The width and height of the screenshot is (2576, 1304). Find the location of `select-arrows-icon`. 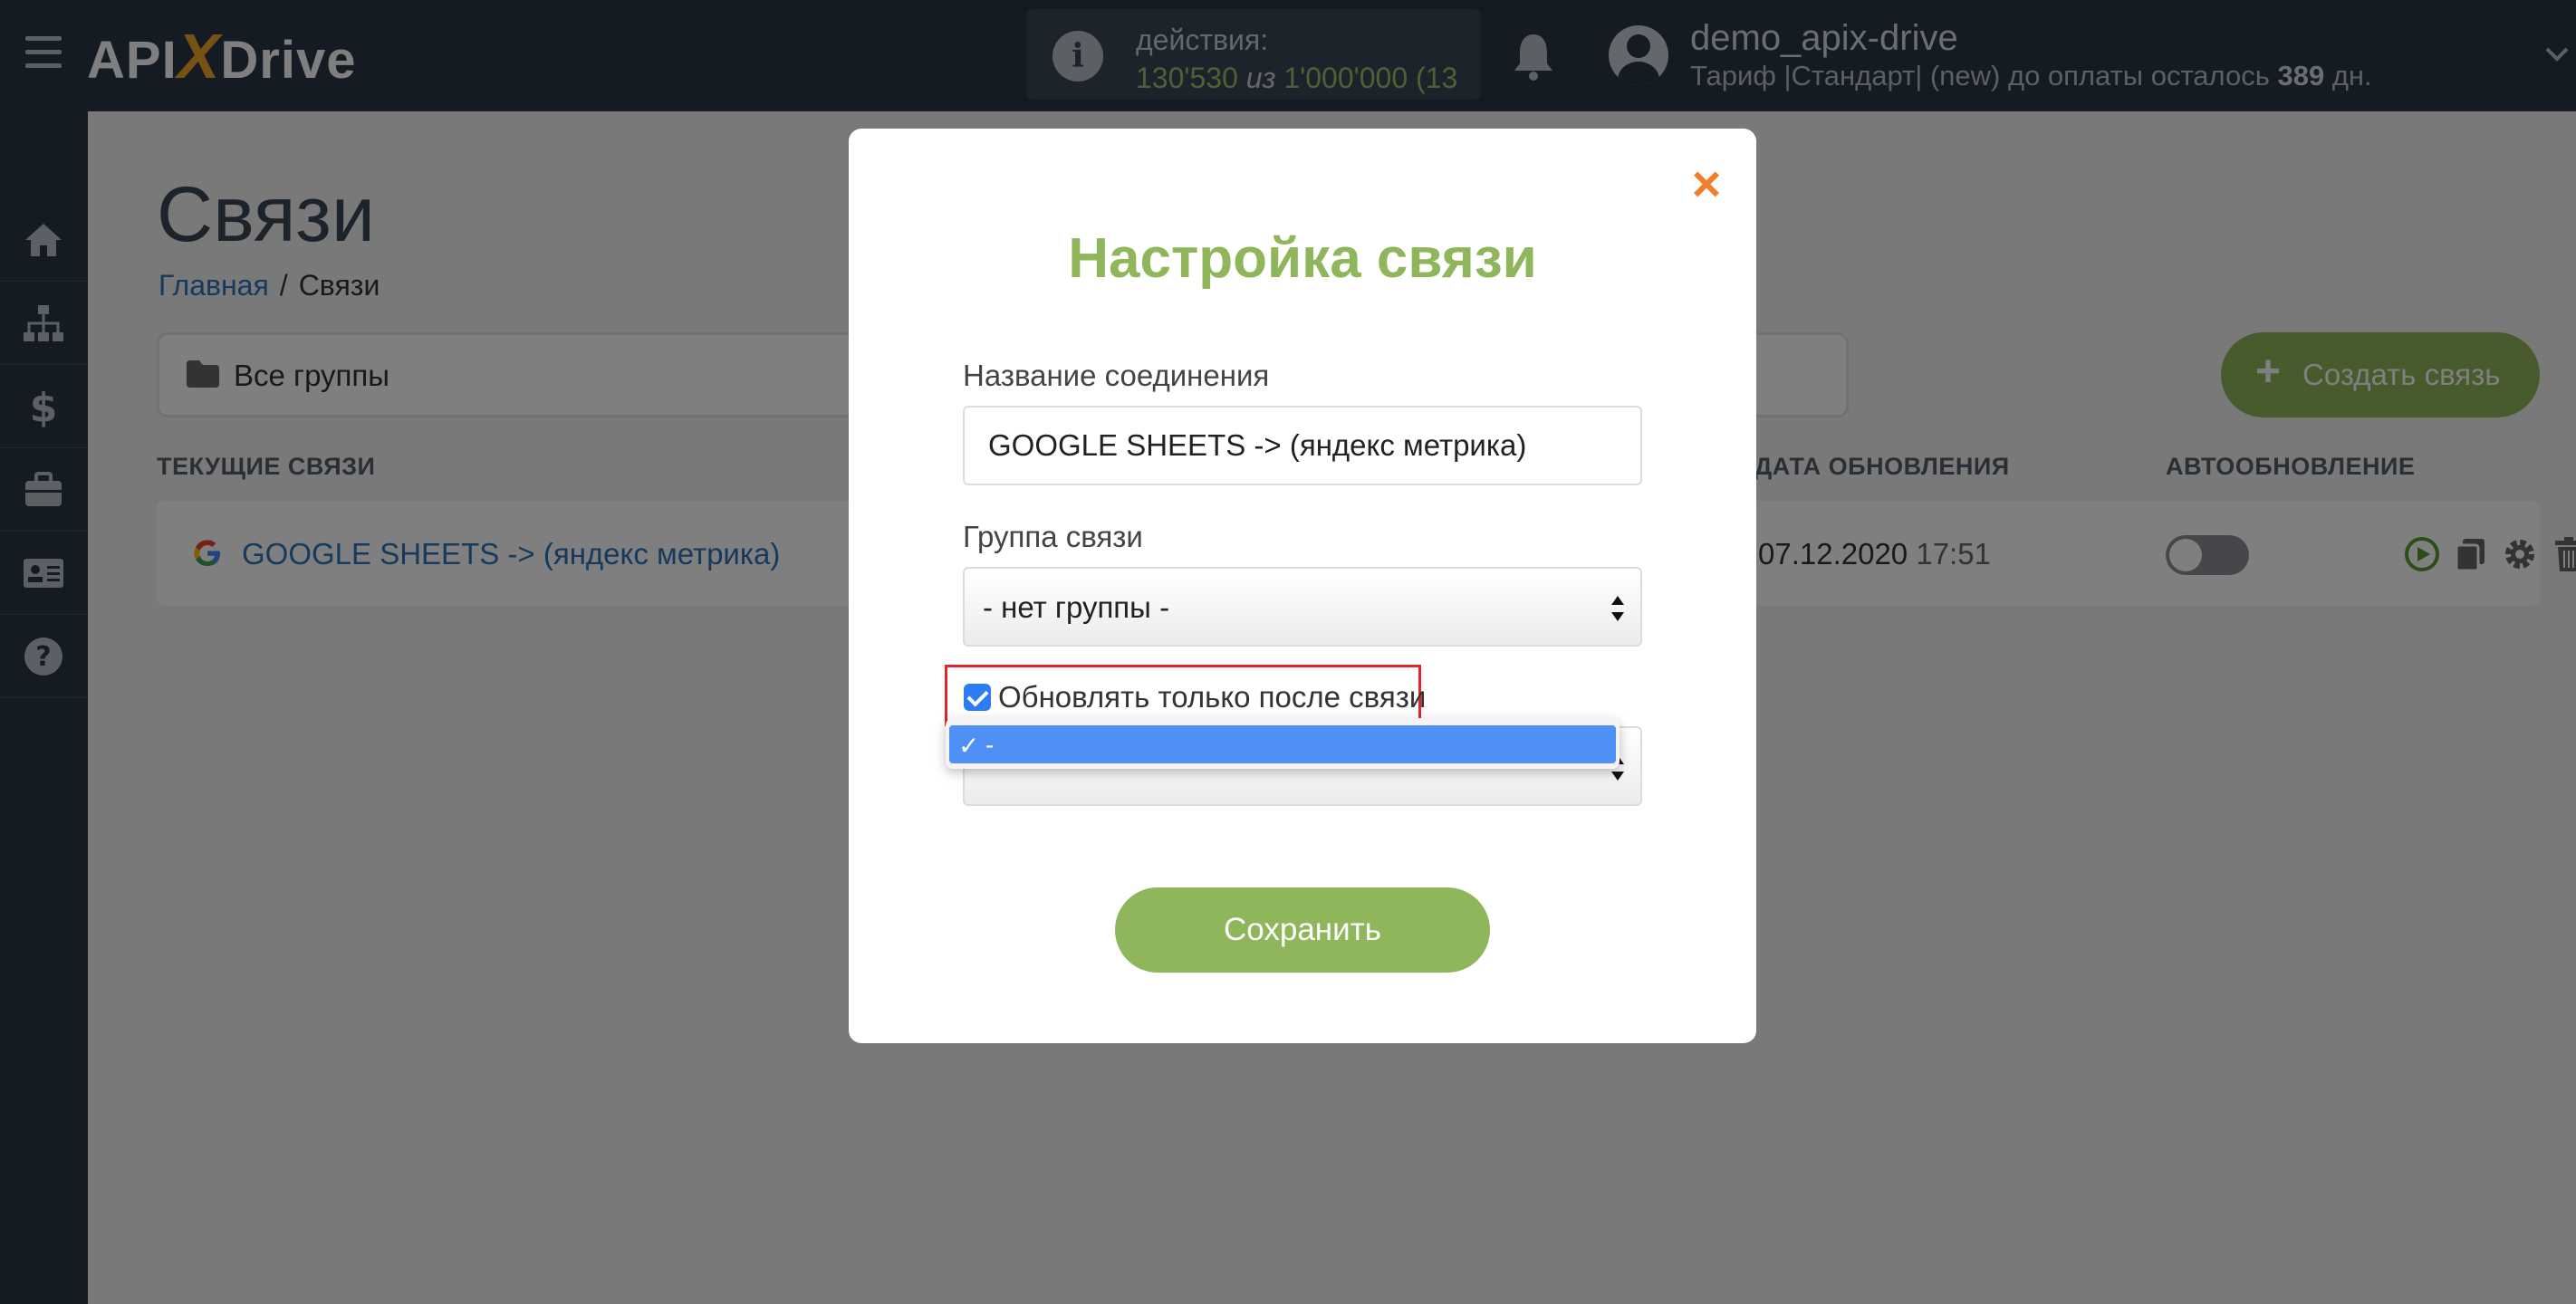

select-arrows-icon is located at coordinates (1617, 609).